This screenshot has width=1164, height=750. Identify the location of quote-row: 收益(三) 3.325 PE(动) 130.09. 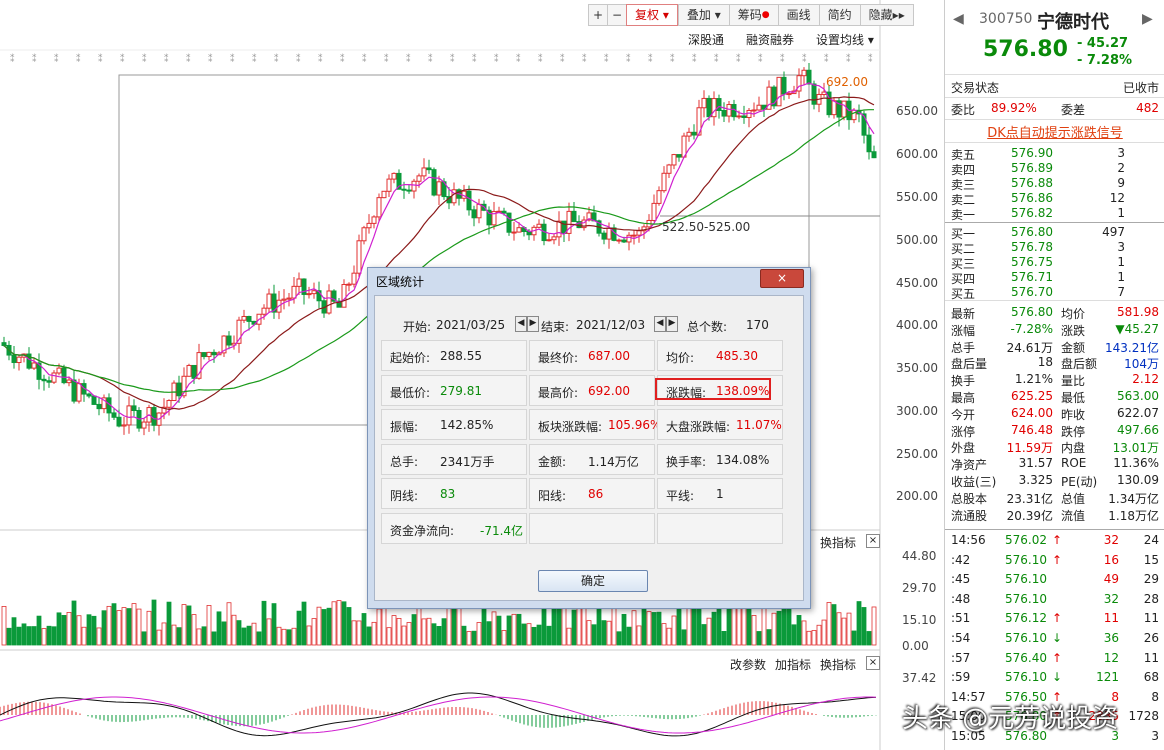
(1055, 481).